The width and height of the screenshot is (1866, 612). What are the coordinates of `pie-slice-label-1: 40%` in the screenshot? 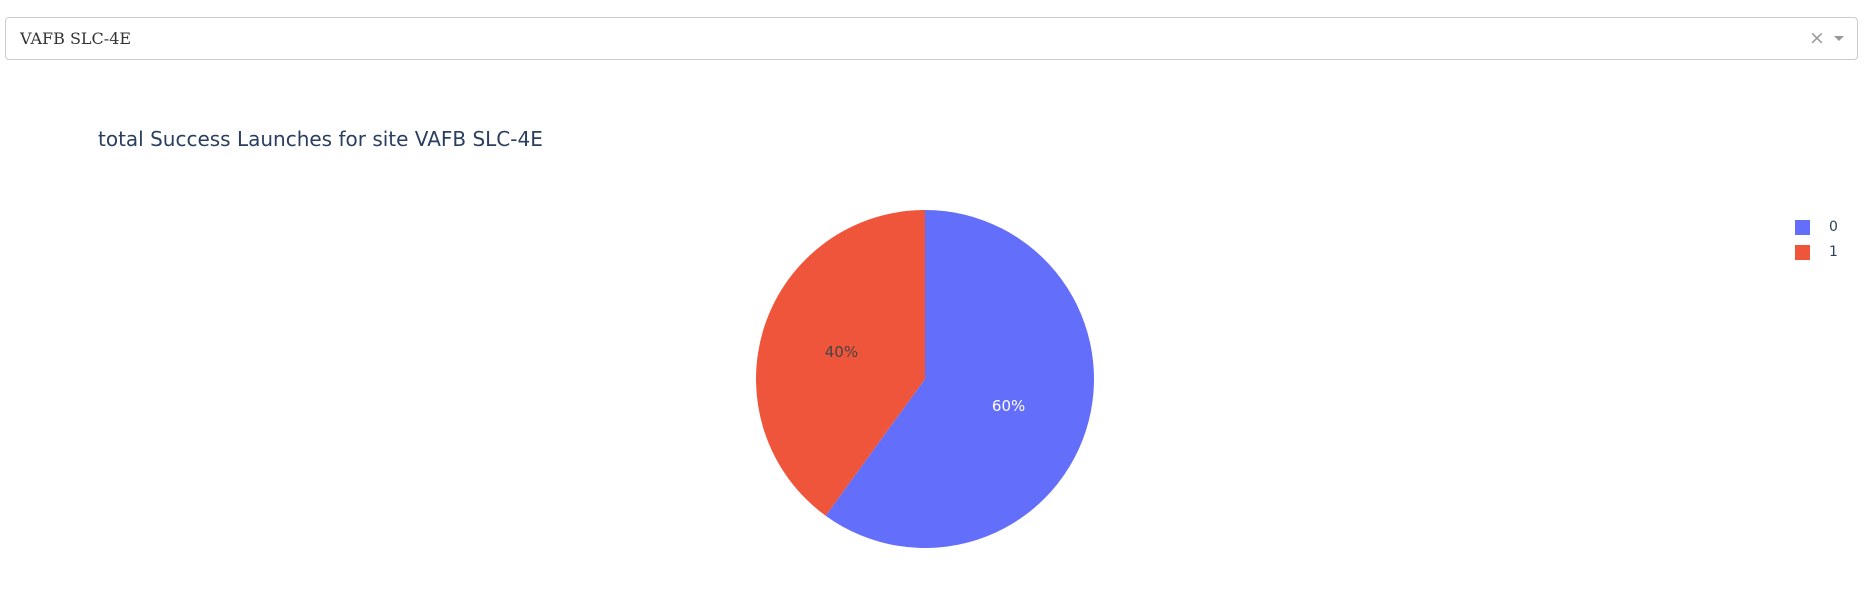 It's located at (841, 352).